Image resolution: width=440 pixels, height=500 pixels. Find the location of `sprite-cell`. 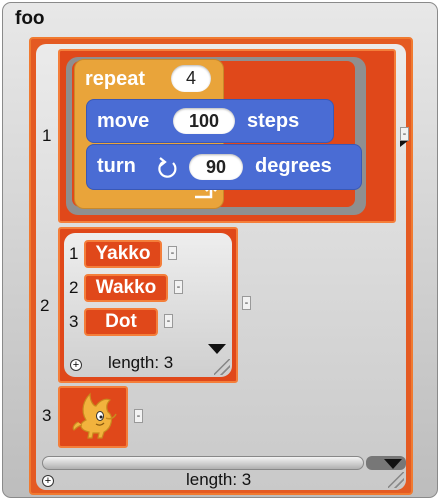

sprite-cell is located at coordinates (93, 417).